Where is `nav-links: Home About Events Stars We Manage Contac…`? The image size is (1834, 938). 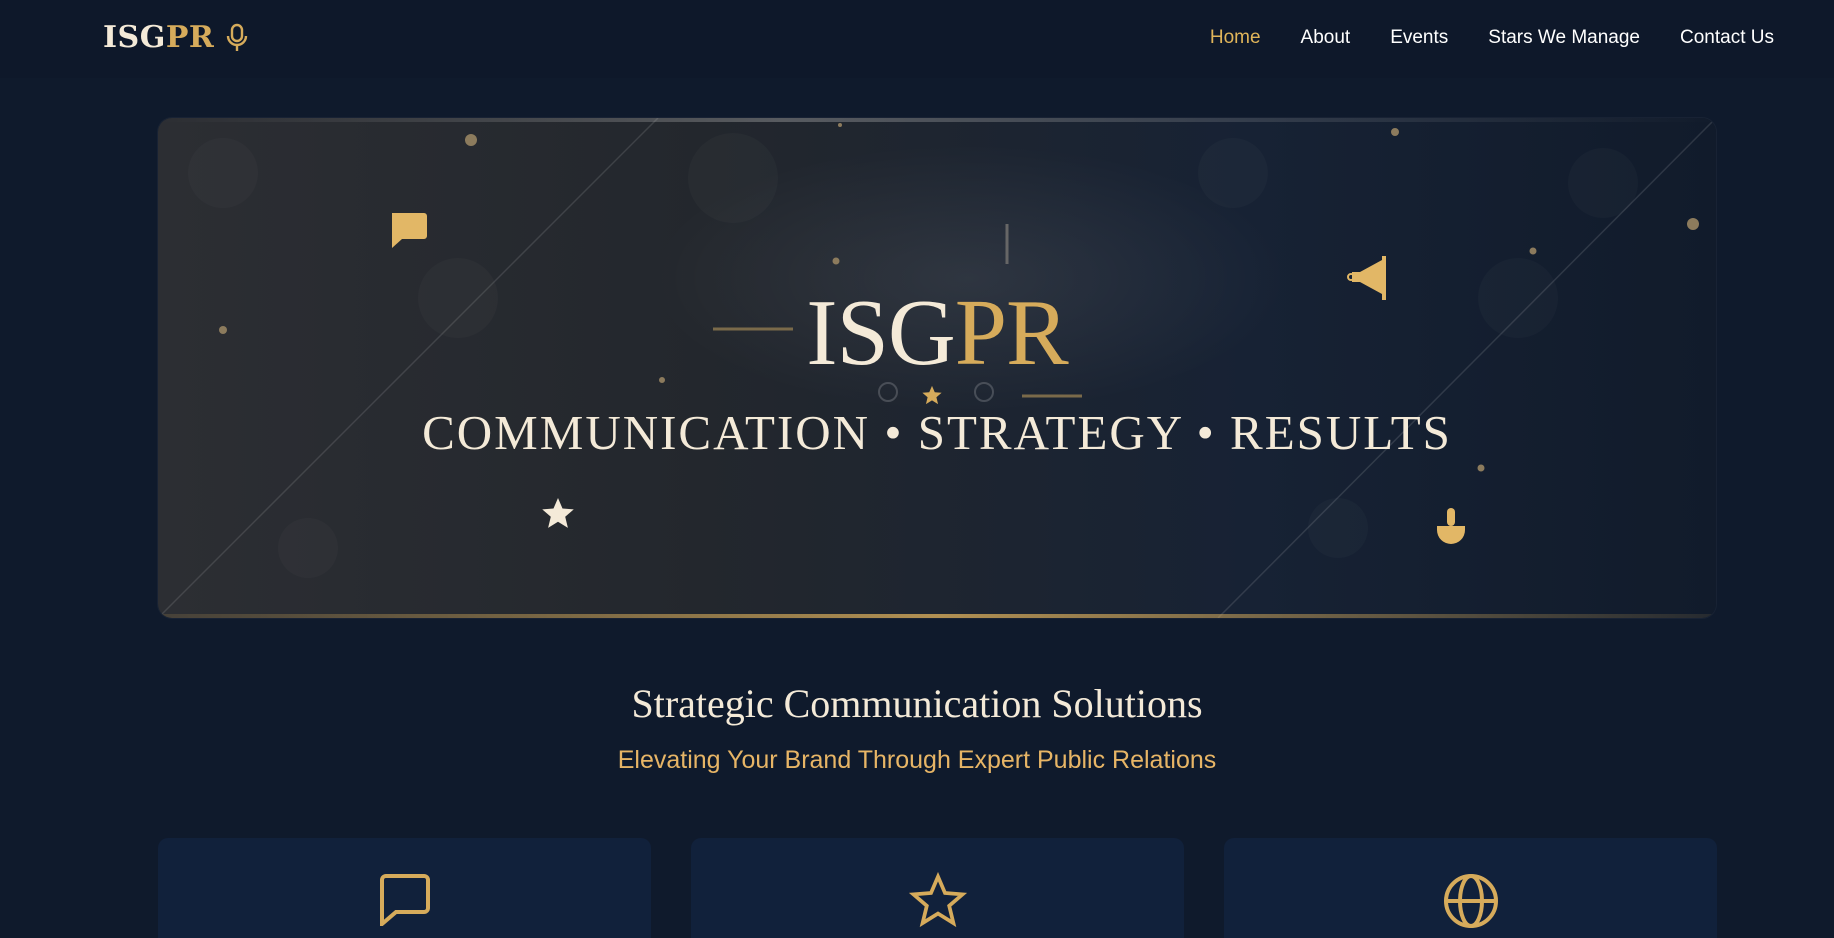 nav-links: Home About Events Stars We Manage Contac… is located at coordinates (1492, 38).